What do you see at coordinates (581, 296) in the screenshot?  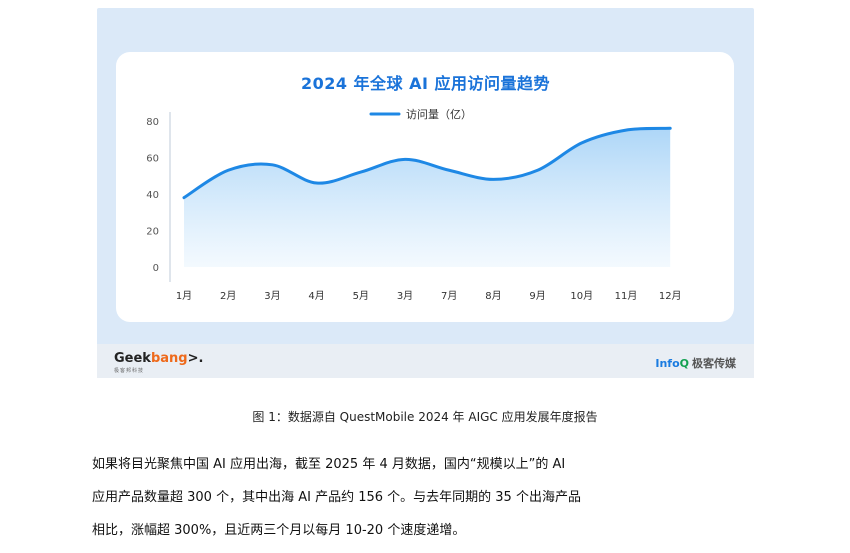 I see `x-tick-label: 10月` at bounding box center [581, 296].